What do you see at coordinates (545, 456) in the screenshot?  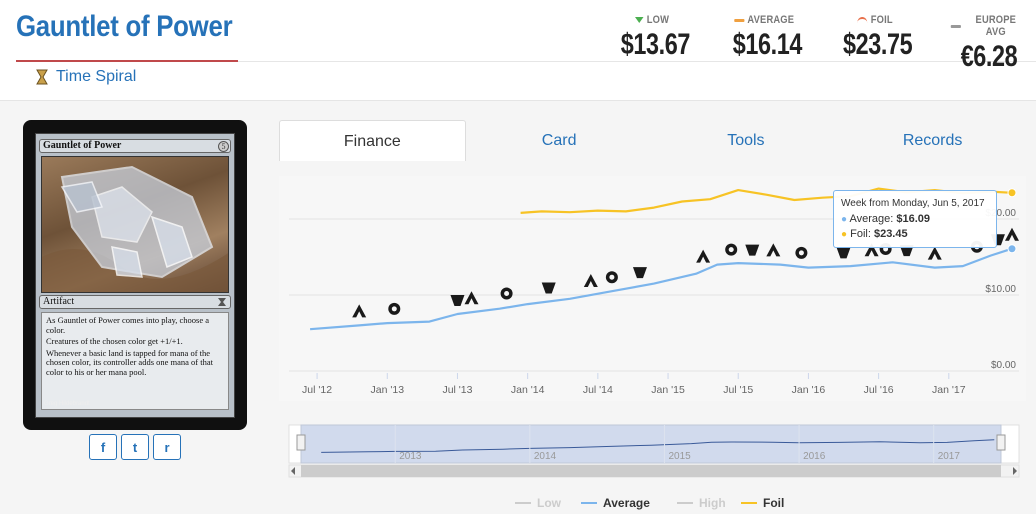 I see `navigator-tick-label: 2014` at bounding box center [545, 456].